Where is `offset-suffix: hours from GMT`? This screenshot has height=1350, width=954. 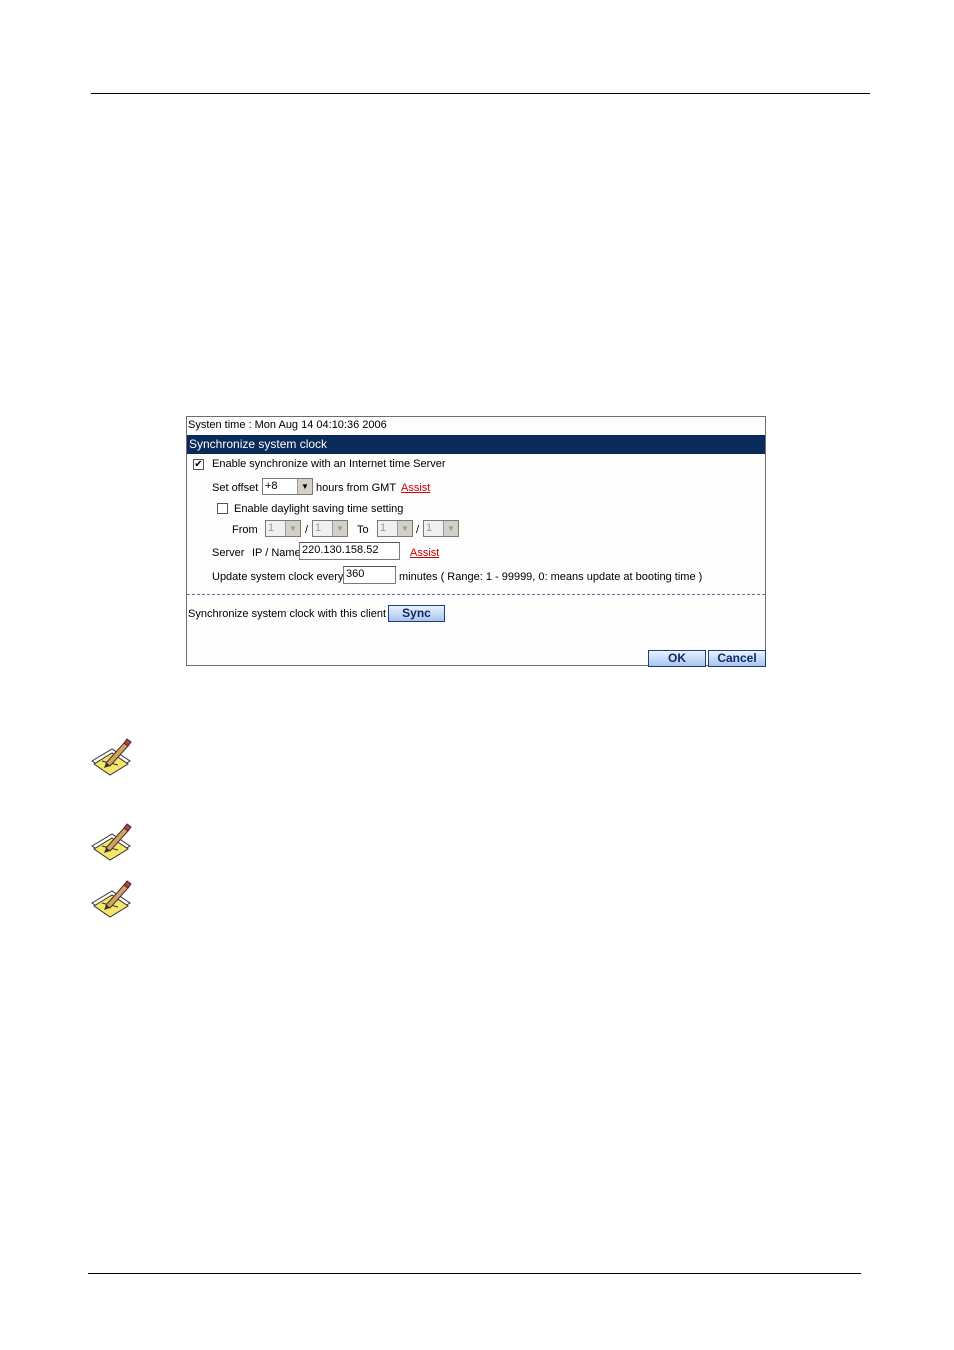
offset-suffix: hours from GMT is located at coordinates (356, 488).